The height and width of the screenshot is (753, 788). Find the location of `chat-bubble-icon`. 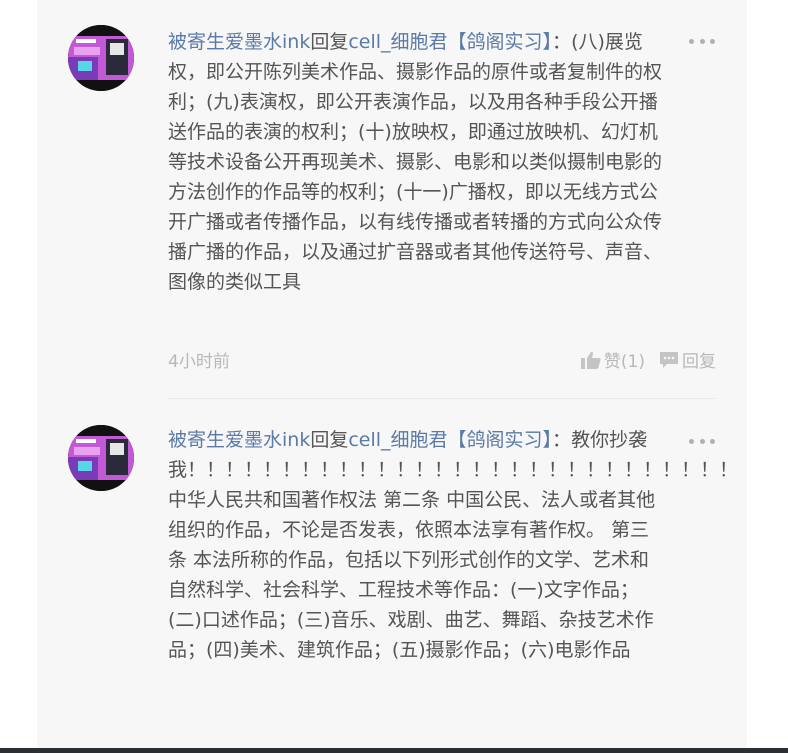

chat-bubble-icon is located at coordinates (669, 359).